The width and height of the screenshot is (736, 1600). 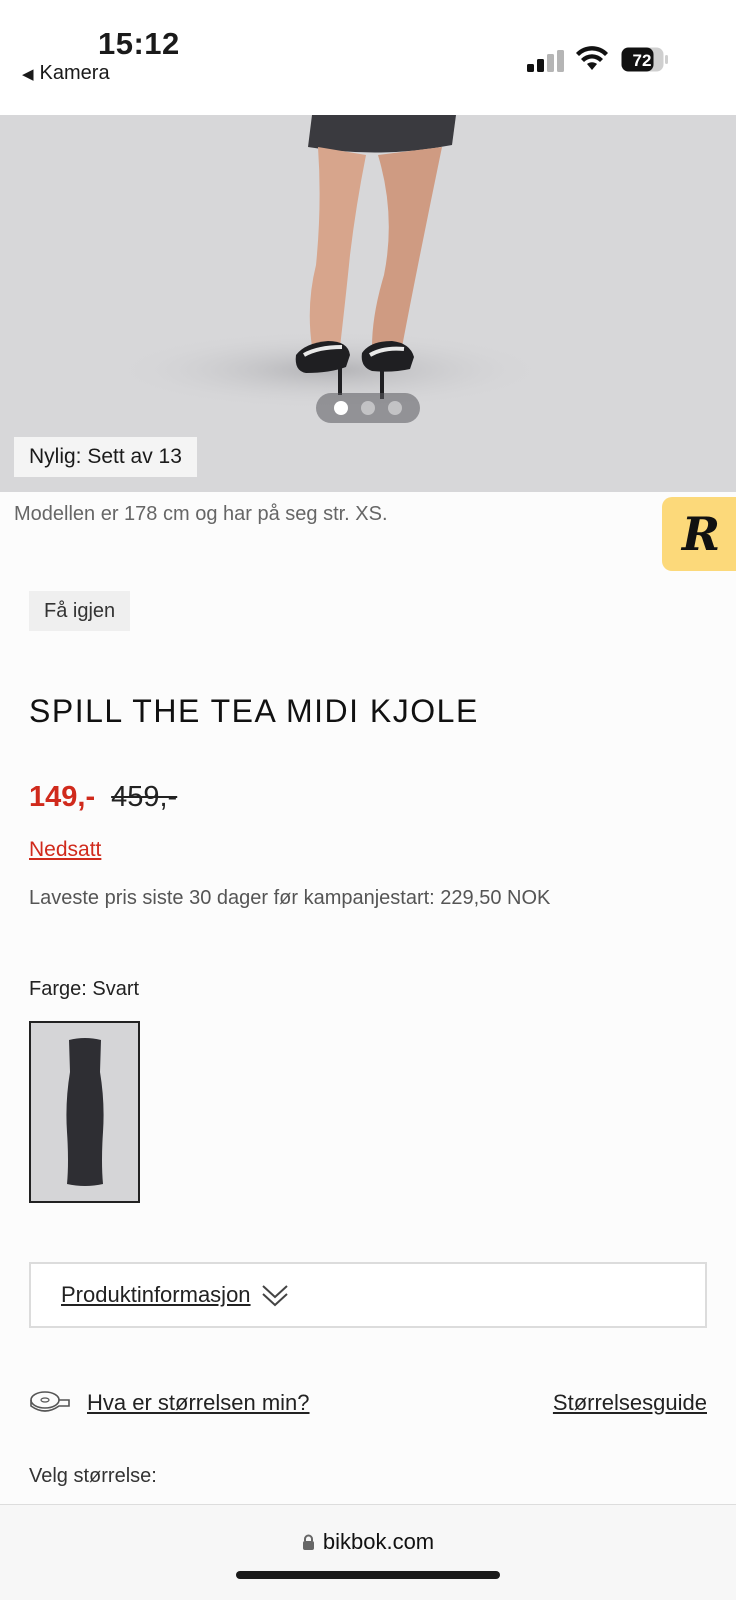 I want to click on size-question-label: Hva er størrelsen min?, so click(x=198, y=1402).